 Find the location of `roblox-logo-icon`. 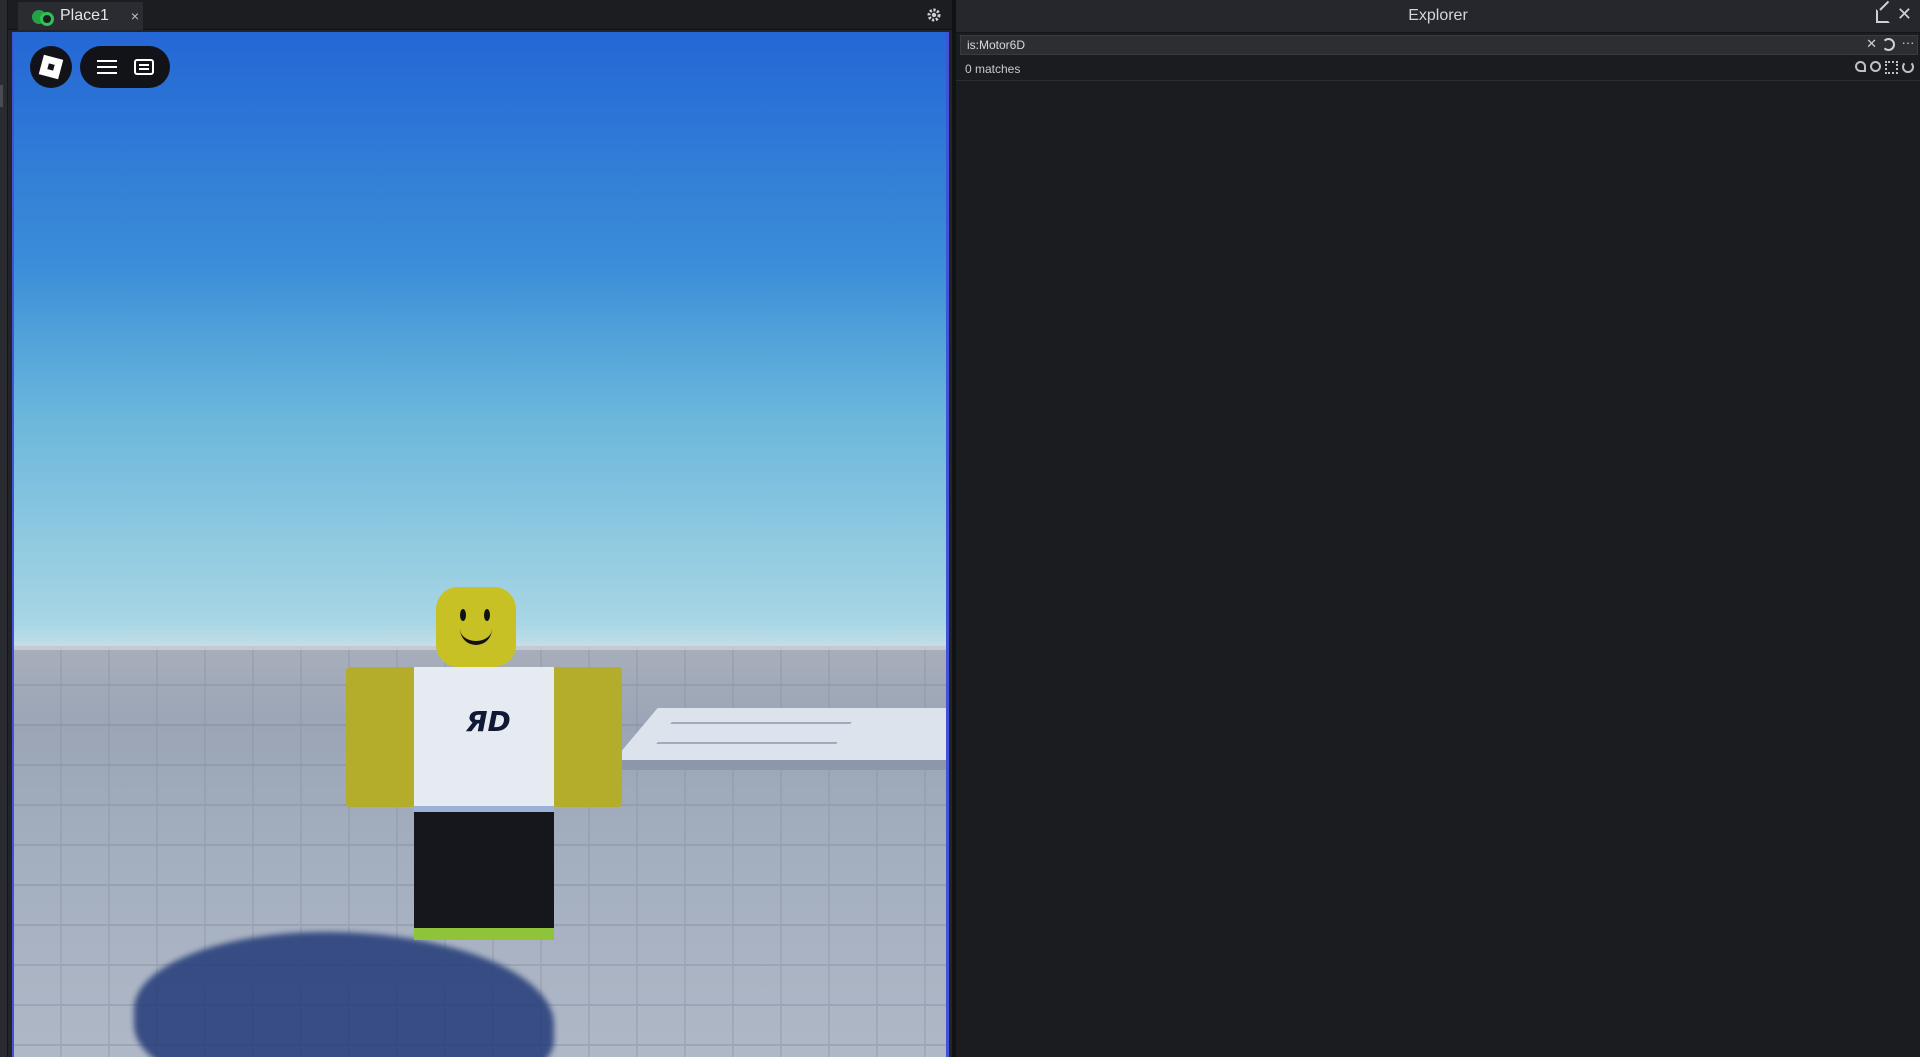

roblox-logo-icon is located at coordinates (51, 67).